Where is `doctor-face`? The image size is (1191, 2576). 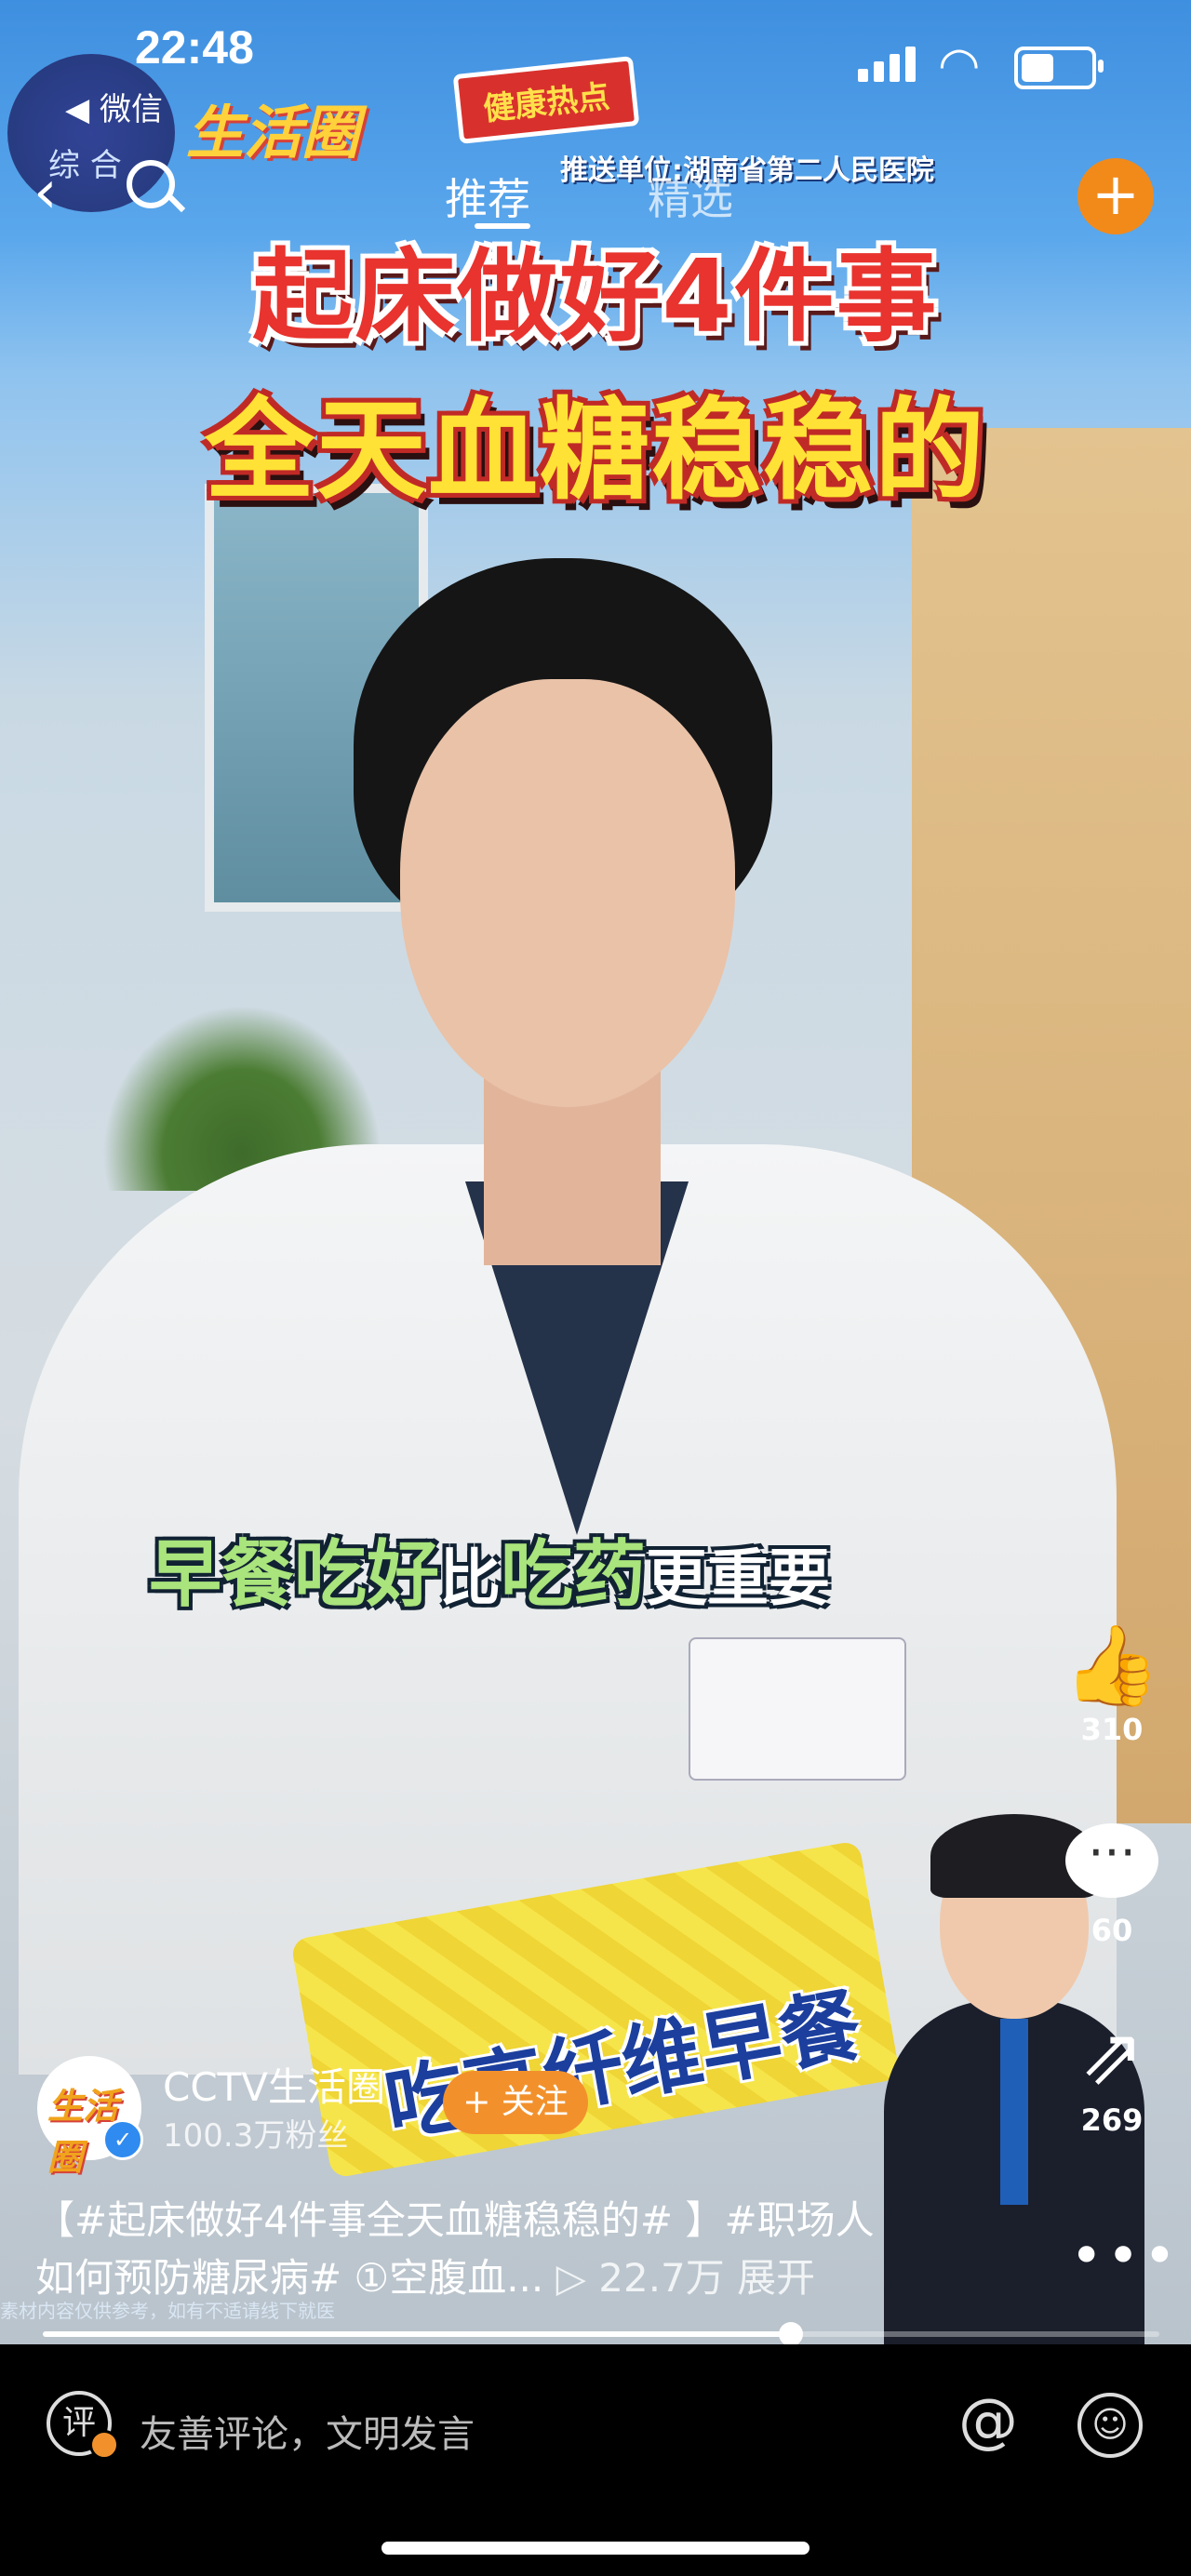 doctor-face is located at coordinates (567, 893).